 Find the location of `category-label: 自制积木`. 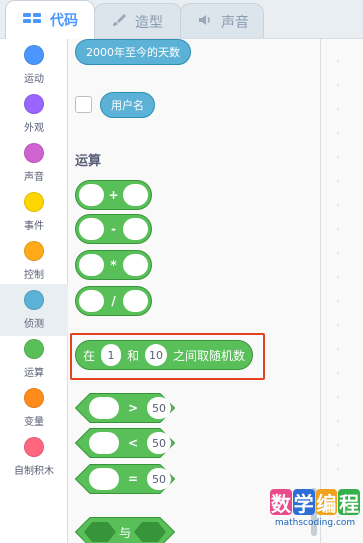

category-label: 自制积木 is located at coordinates (34, 471).